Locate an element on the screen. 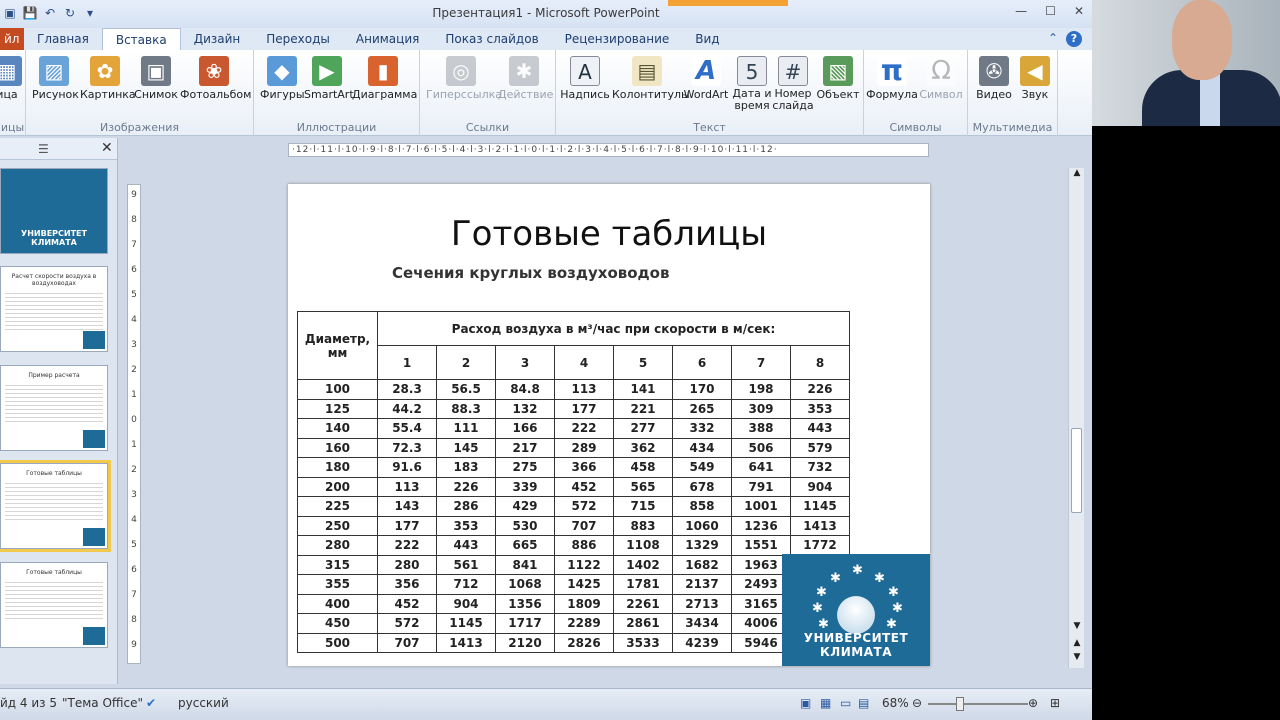  slide-title: Готовые таблицы is located at coordinates (609, 234).